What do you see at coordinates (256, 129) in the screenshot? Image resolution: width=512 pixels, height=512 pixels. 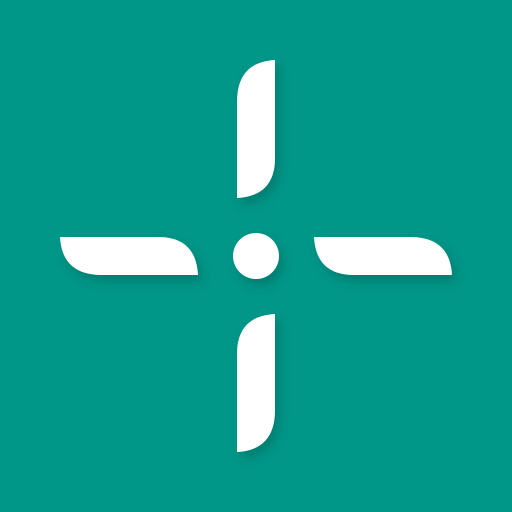 I see `top-blade-shape` at bounding box center [256, 129].